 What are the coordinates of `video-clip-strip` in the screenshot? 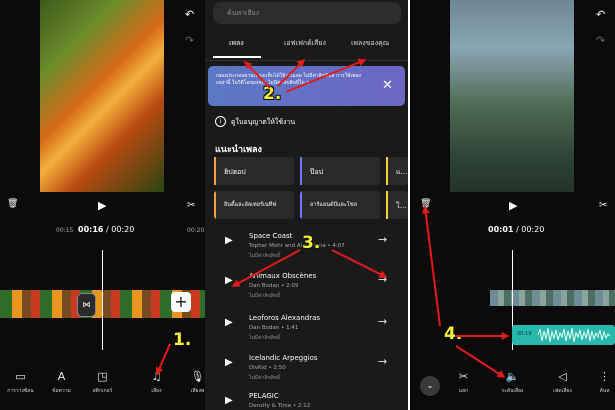 It's located at (552, 298).